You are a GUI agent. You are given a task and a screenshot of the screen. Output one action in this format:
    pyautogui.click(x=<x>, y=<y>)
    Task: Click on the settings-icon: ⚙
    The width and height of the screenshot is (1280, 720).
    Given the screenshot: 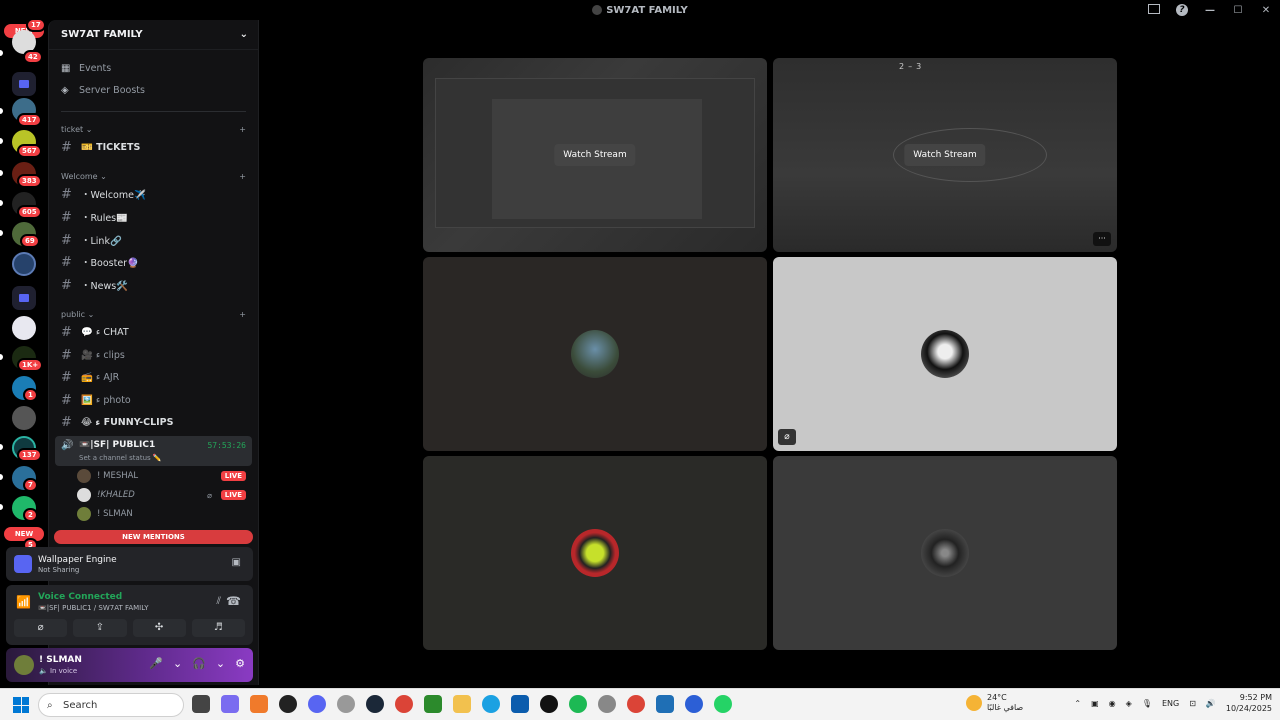 What is the action you would take?
    pyautogui.click(x=240, y=663)
    